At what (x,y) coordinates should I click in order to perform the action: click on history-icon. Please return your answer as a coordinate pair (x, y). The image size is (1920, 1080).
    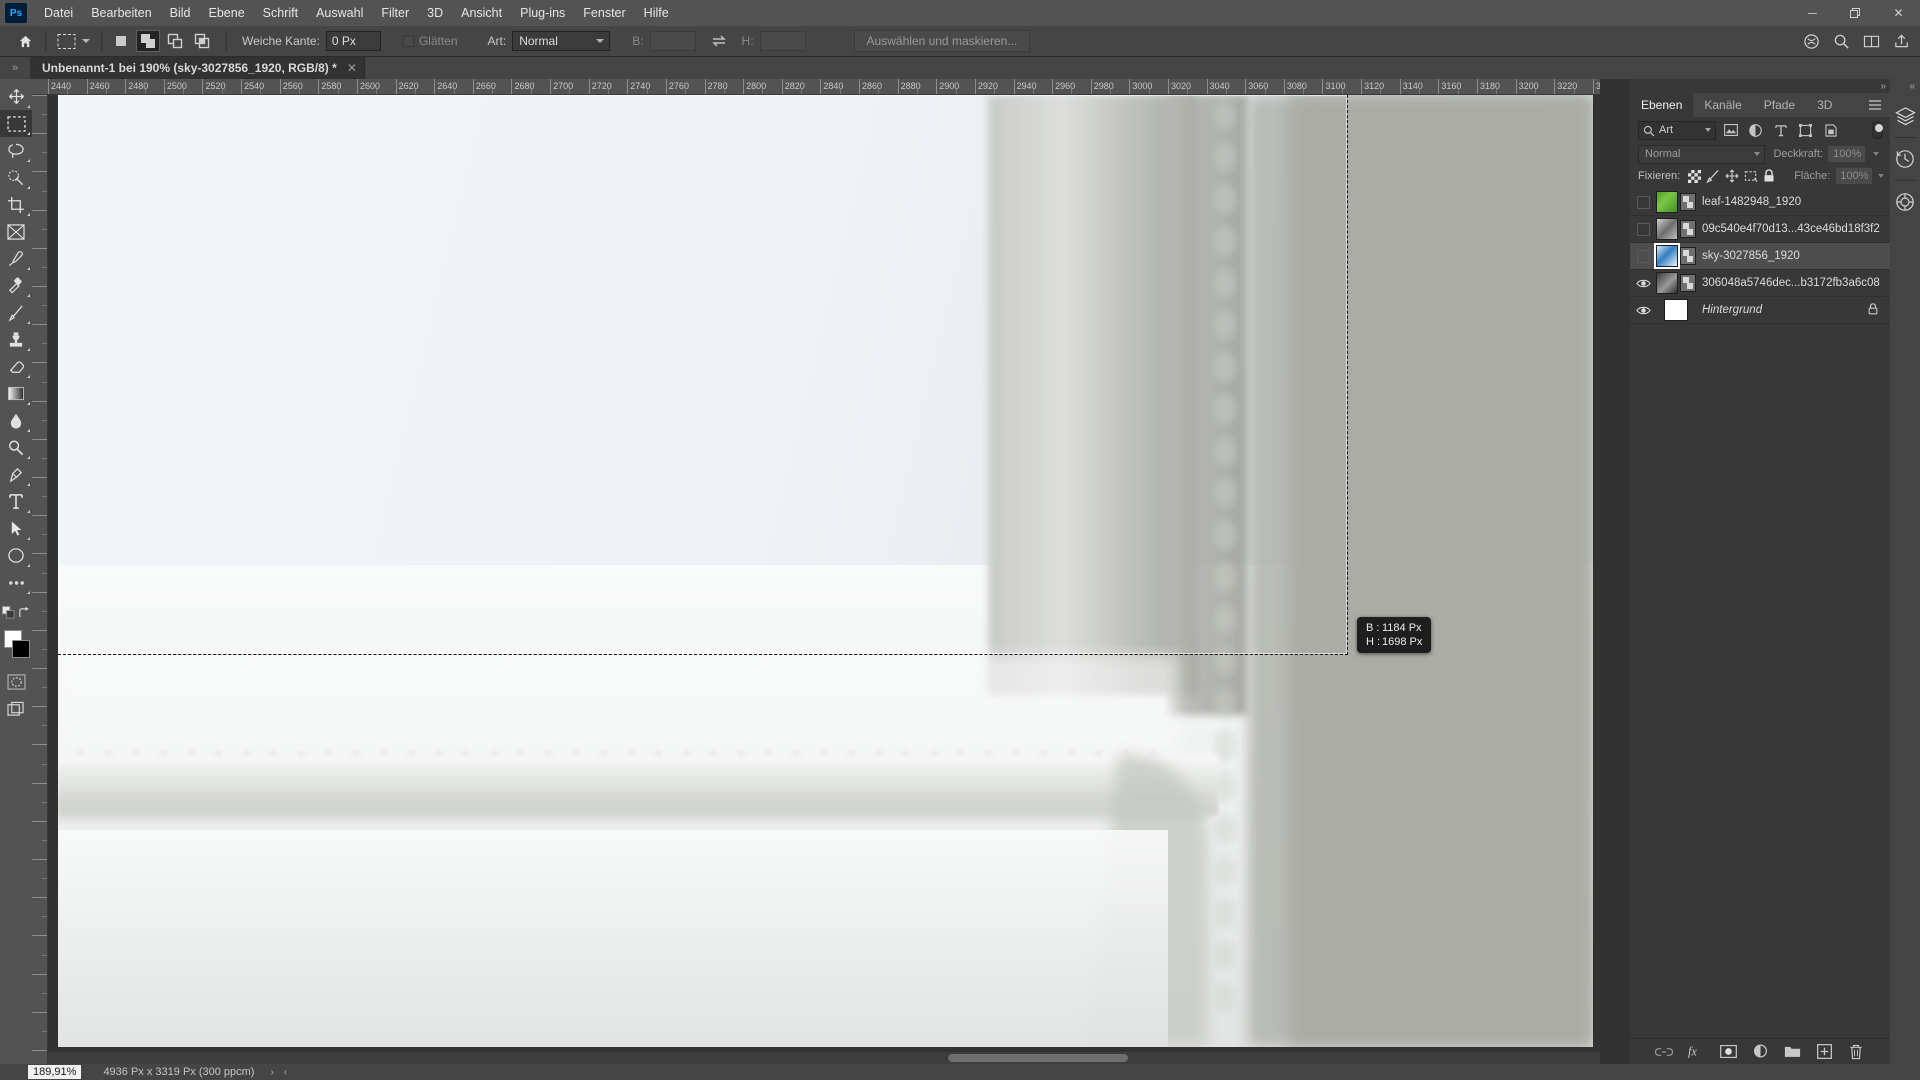
    Looking at the image, I should click on (1905, 159).